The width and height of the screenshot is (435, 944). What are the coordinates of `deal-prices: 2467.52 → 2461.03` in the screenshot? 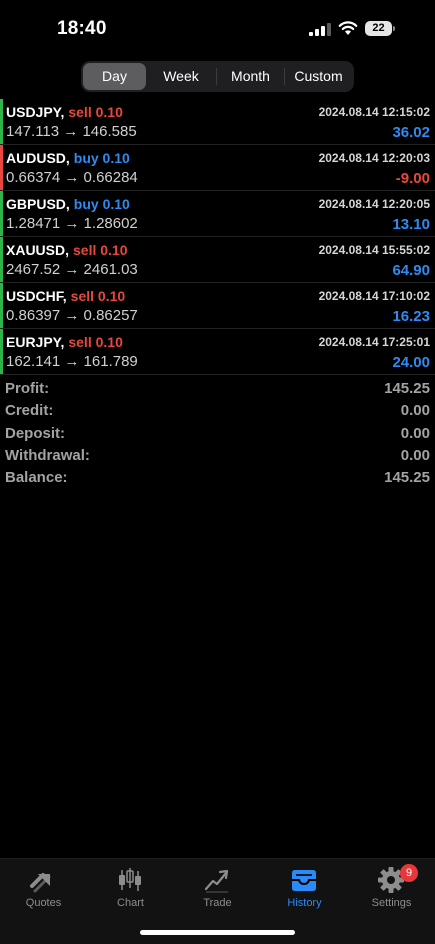 It's located at (72, 269).